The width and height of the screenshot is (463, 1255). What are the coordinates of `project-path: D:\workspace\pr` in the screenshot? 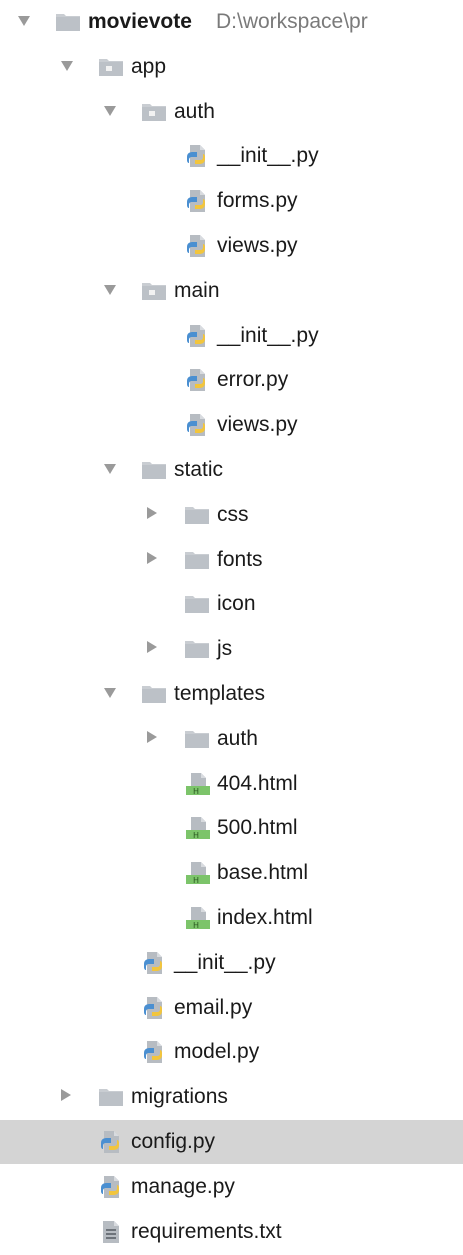 It's located at (292, 21).